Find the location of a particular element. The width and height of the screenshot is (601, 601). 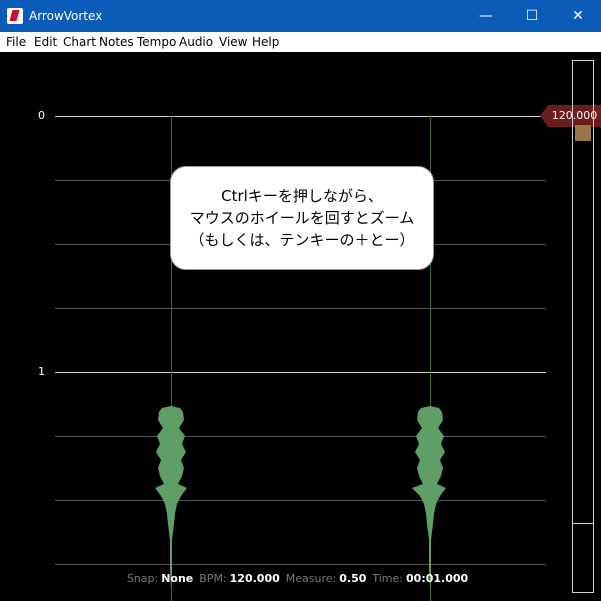

menu-view: View is located at coordinates (233, 42).